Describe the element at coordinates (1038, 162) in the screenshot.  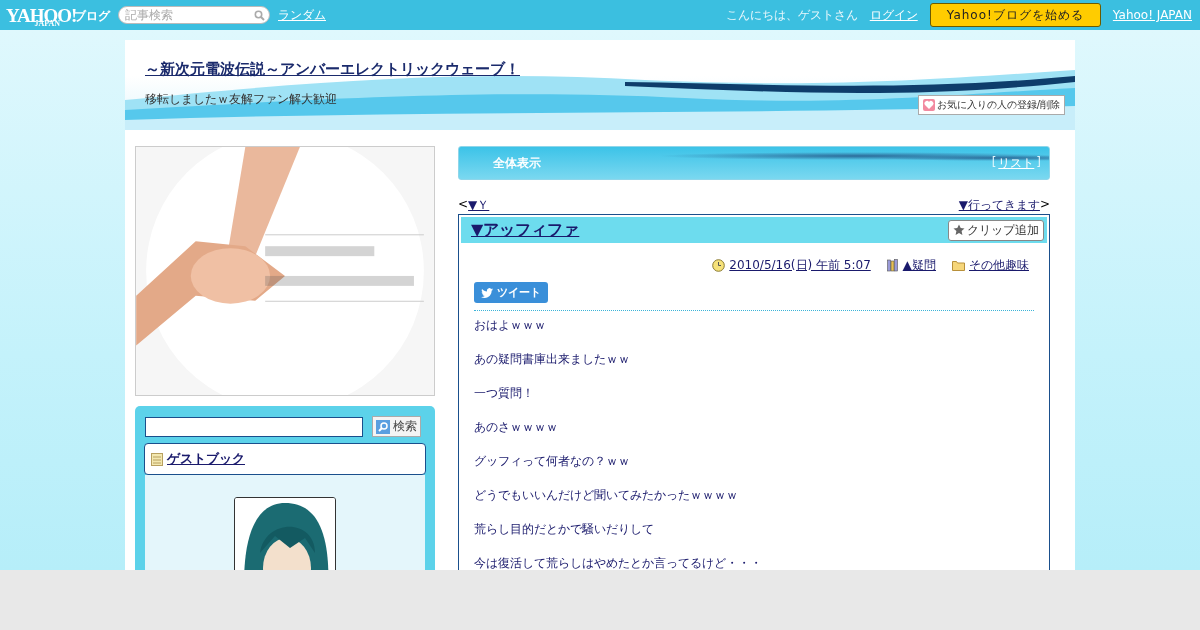
I see `bracket-text: ]` at that location.